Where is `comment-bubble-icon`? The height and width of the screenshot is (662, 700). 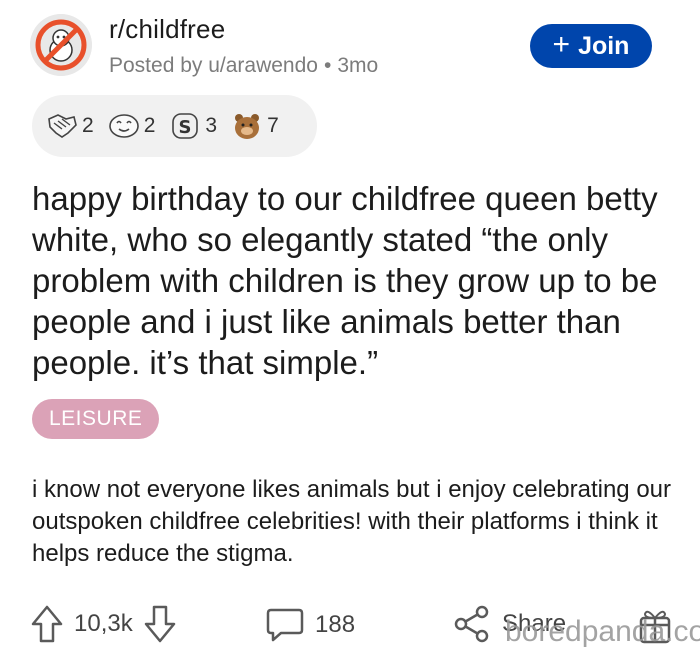
comment-bubble-icon is located at coordinates (285, 625).